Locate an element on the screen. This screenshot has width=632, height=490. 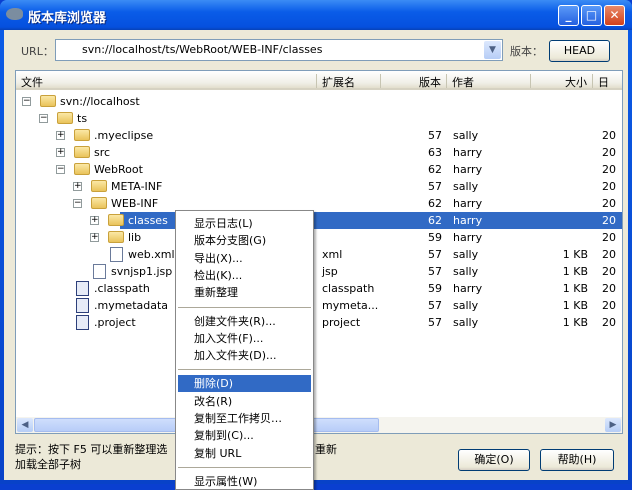
column-header-ext: 扩展名 is located at coordinates (349, 81).